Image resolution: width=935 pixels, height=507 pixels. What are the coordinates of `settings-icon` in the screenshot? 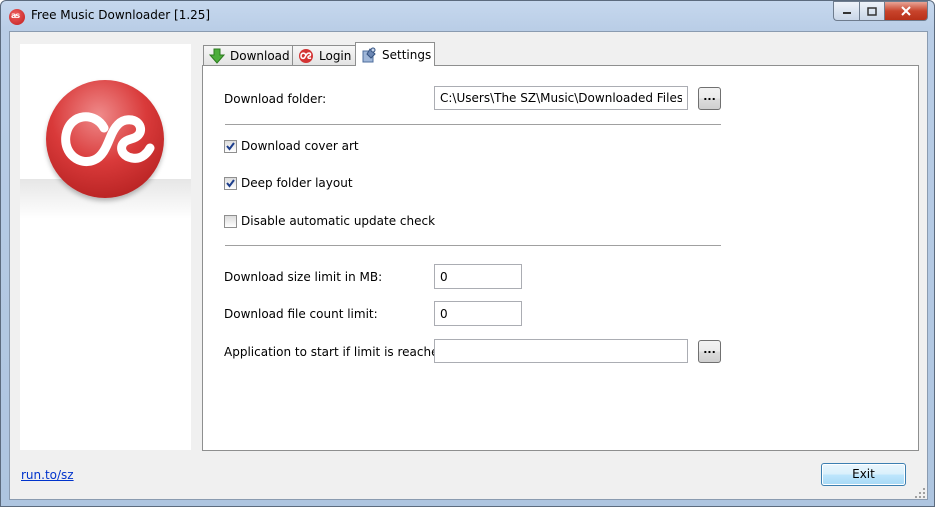 It's located at (369, 55).